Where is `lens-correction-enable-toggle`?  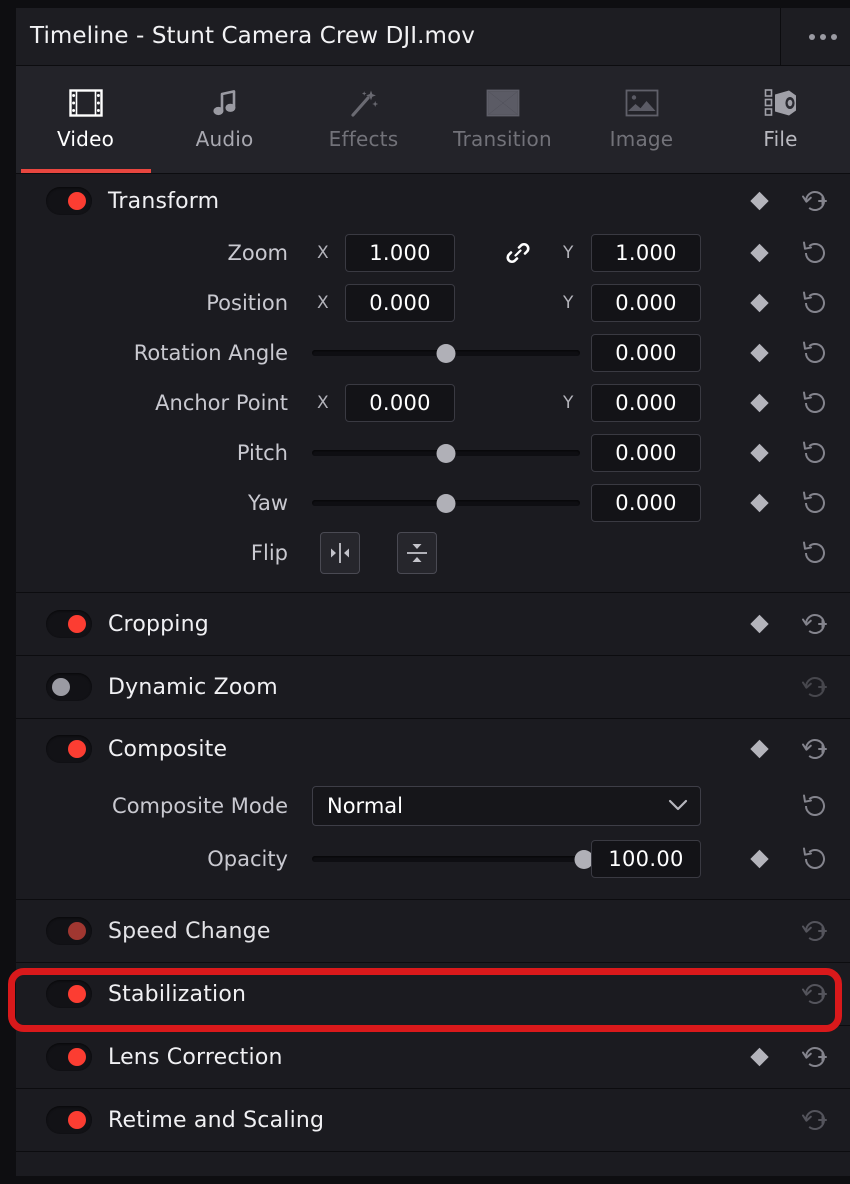
lens-correction-enable-toggle is located at coordinates (69, 1057).